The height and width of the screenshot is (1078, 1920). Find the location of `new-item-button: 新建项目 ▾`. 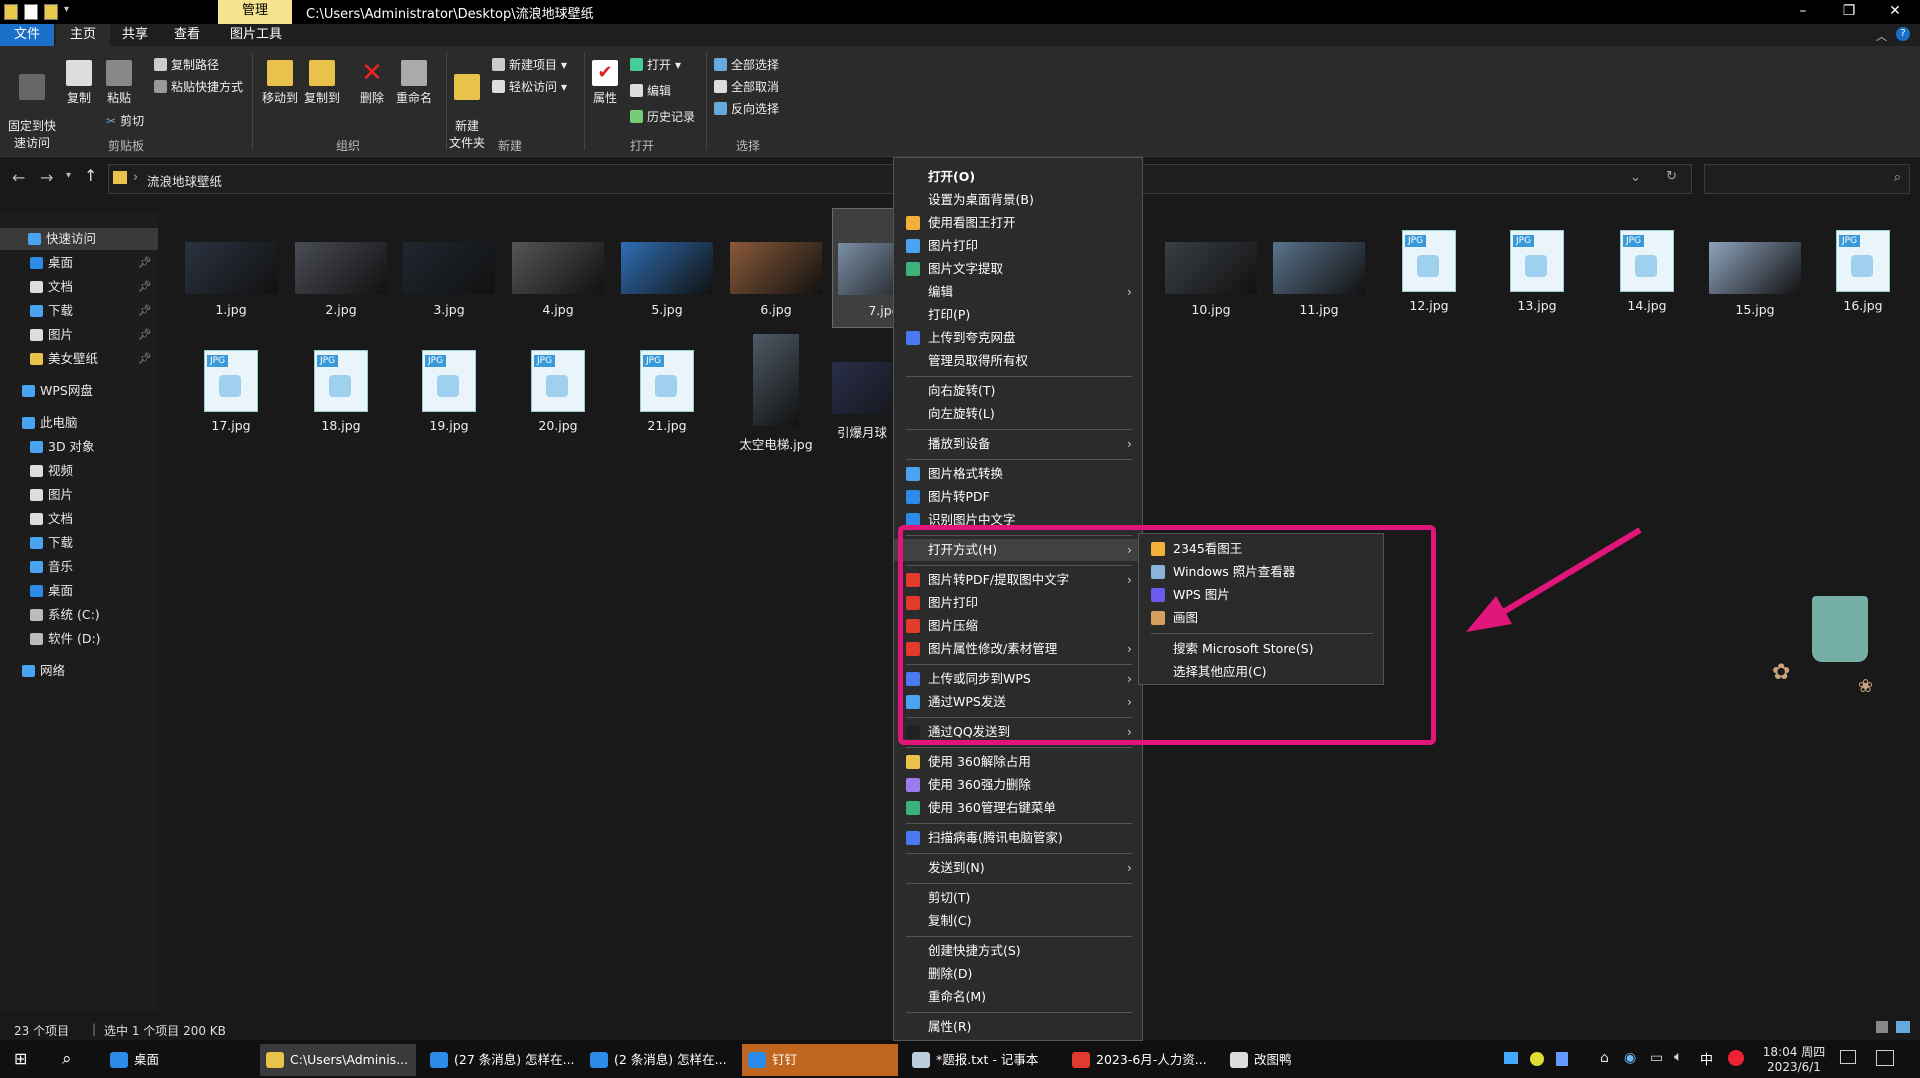

new-item-button: 新建项目 ▾ is located at coordinates (529, 64).